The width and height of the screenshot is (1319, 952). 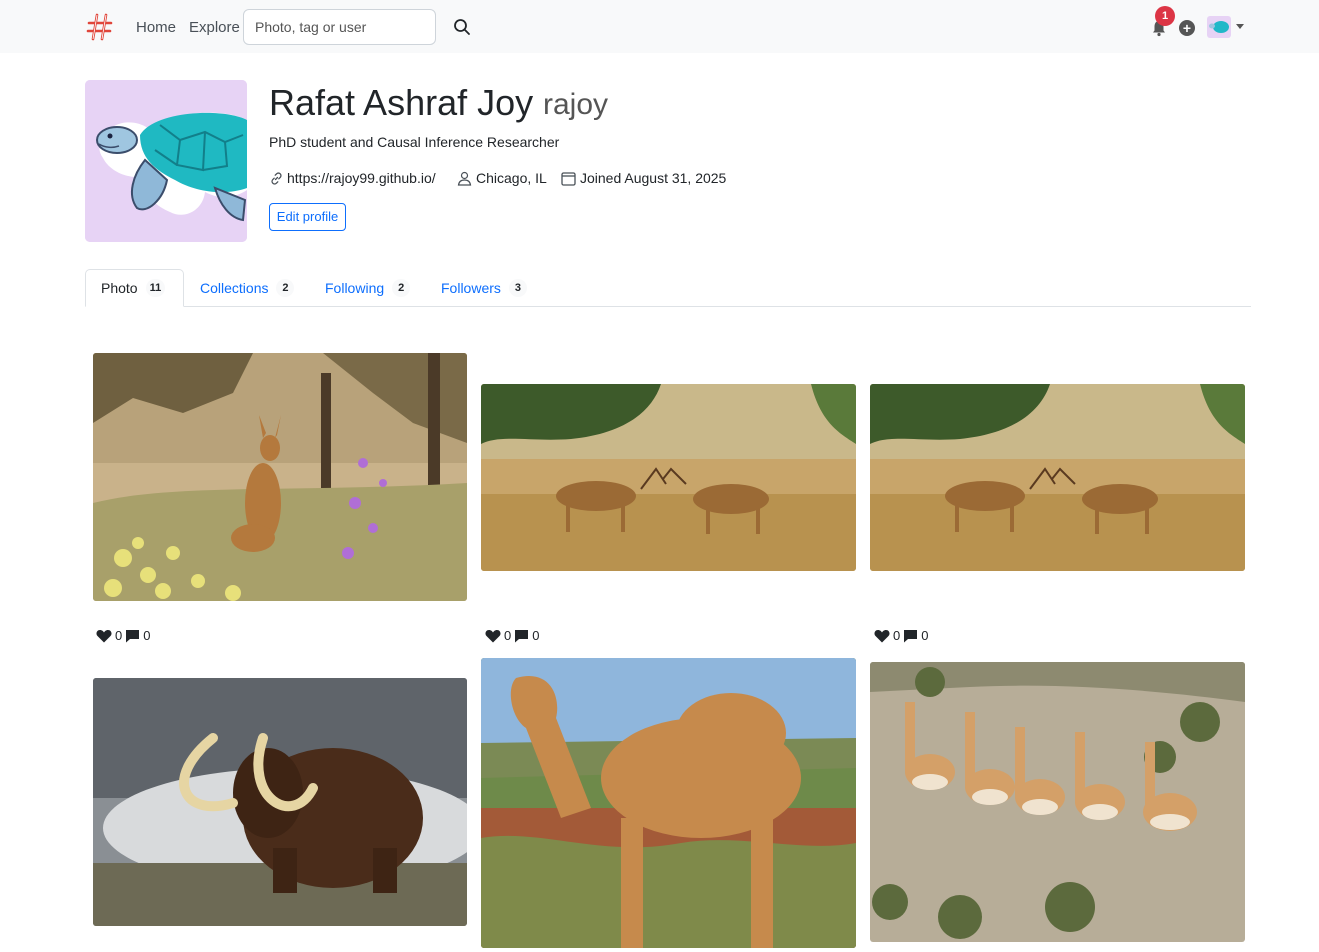 I want to click on profile-location: Chicago, IL, so click(x=502, y=178).